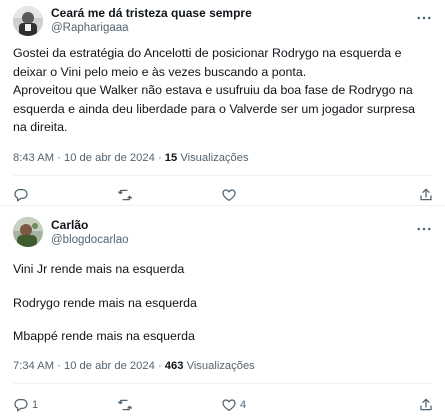 The height and width of the screenshot is (420, 445). What do you see at coordinates (69, 225) in the screenshot?
I see `display-name: Carlão` at bounding box center [69, 225].